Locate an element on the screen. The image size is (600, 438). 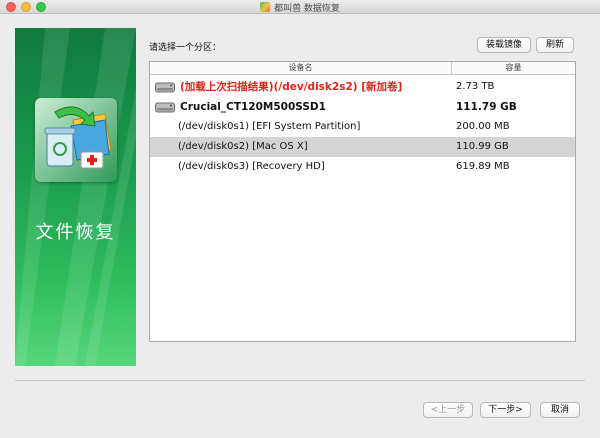
partition-name: (/dev/disk0s3) [Recovery HD] is located at coordinates (251, 166).